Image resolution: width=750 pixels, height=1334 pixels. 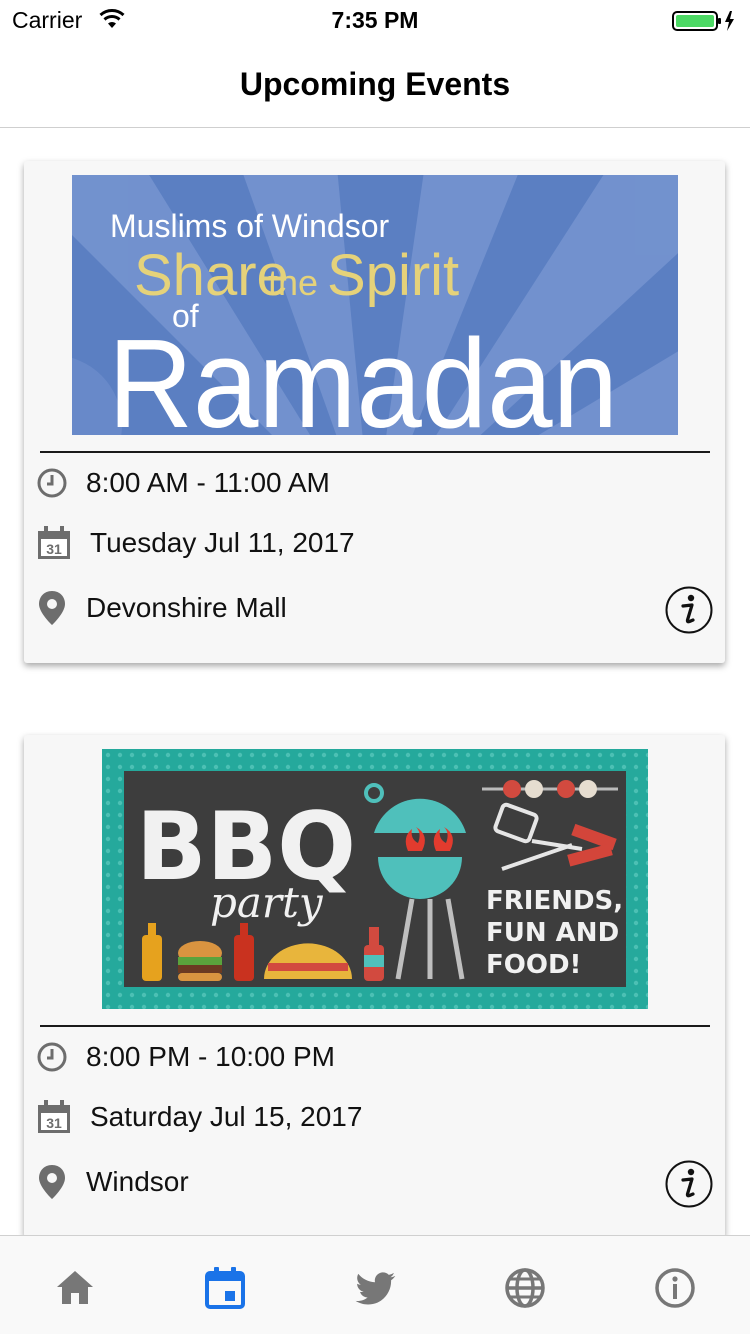 I want to click on banner-party-text: party, so click(x=267, y=902).